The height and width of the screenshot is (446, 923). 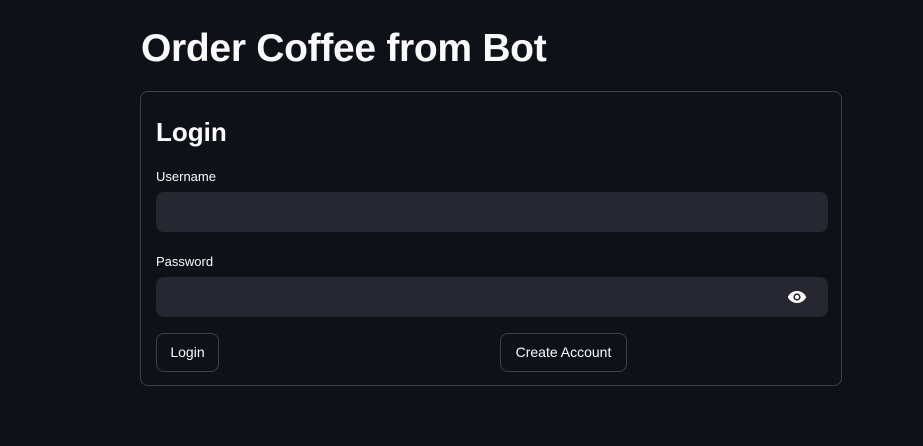 What do you see at coordinates (185, 261) in the screenshot?
I see `password-label: Password` at bounding box center [185, 261].